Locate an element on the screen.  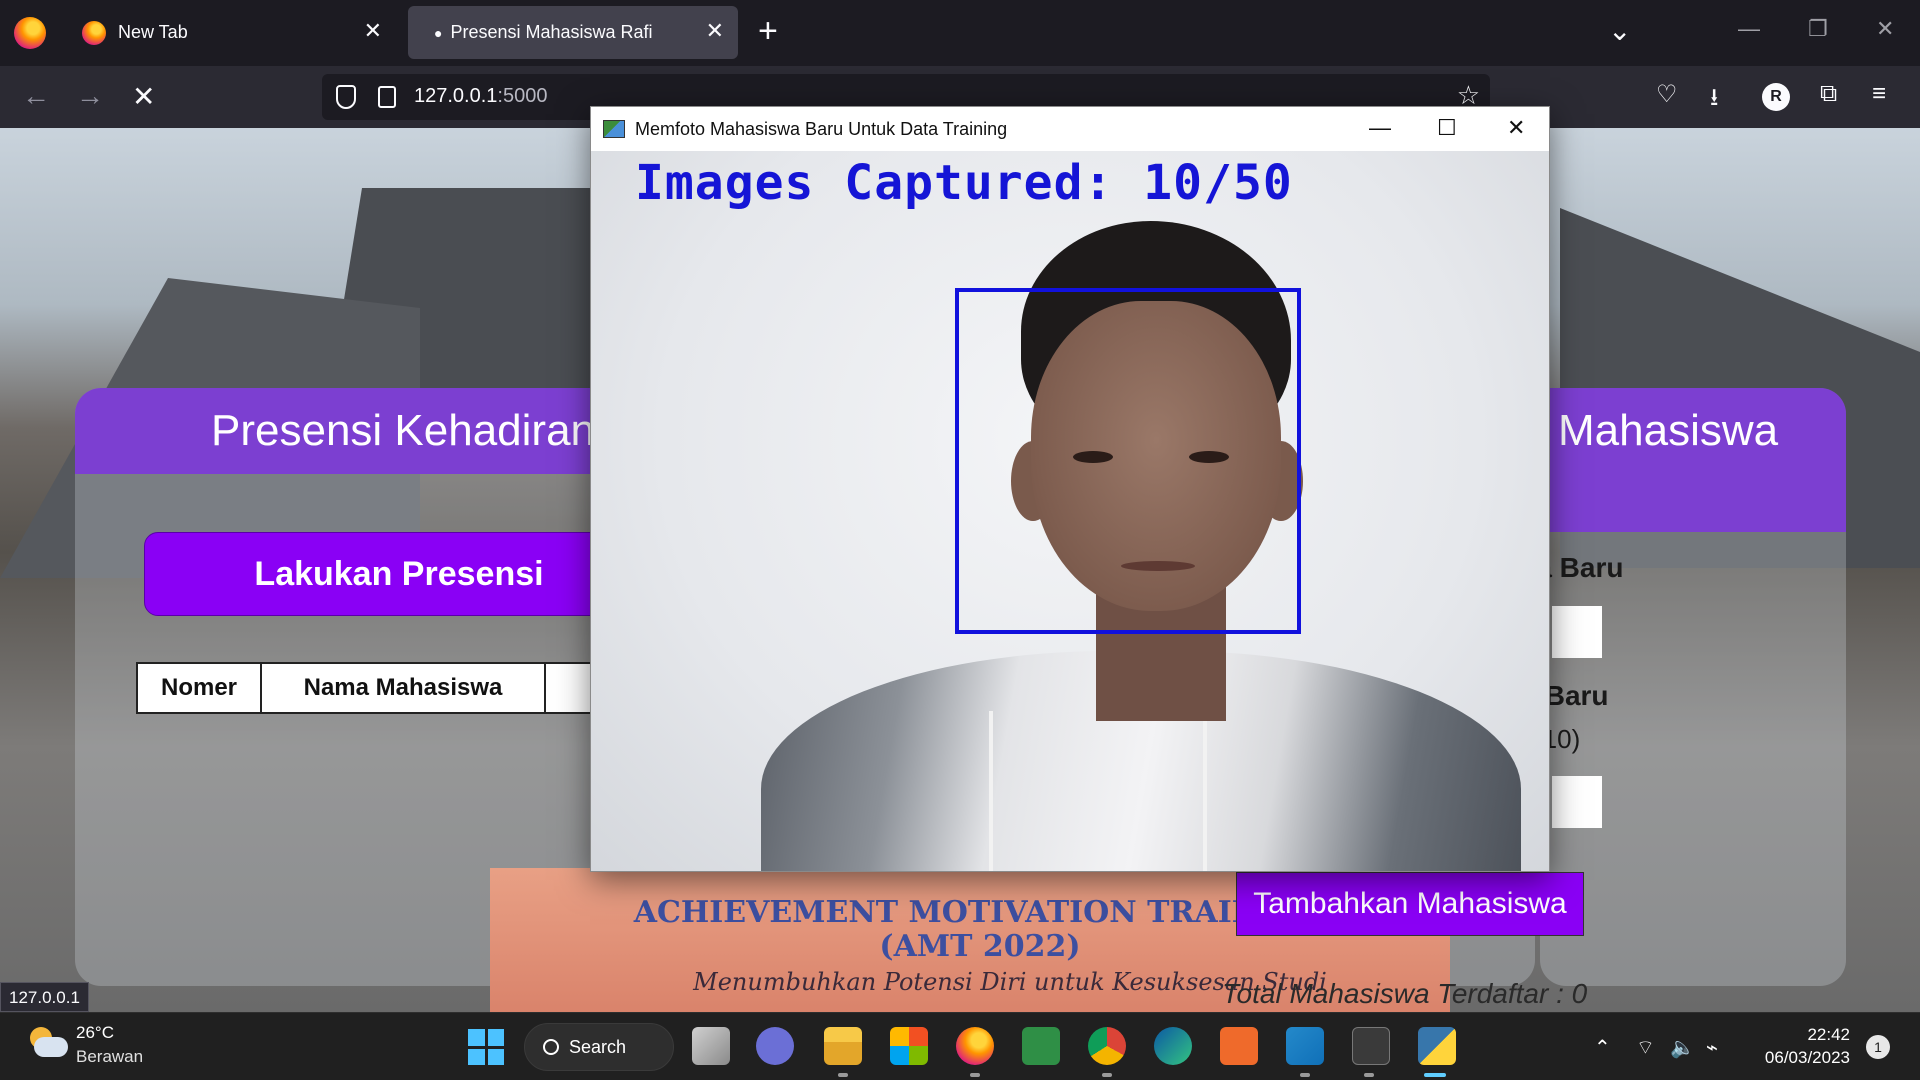
presensi-card-title: Presensi Kehadiran is located at coordinates (403, 430).